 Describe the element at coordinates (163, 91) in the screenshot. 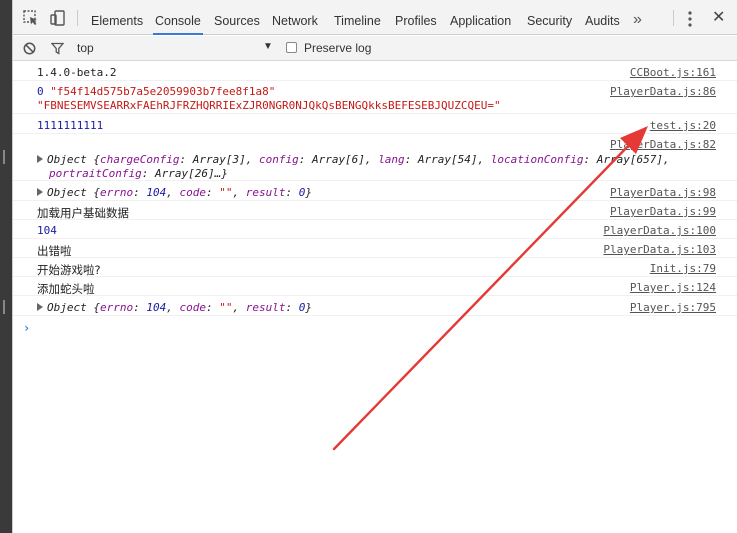

I see `message-string: "f54f14d575b7a5e2059903b7fee8f1a8"` at that location.